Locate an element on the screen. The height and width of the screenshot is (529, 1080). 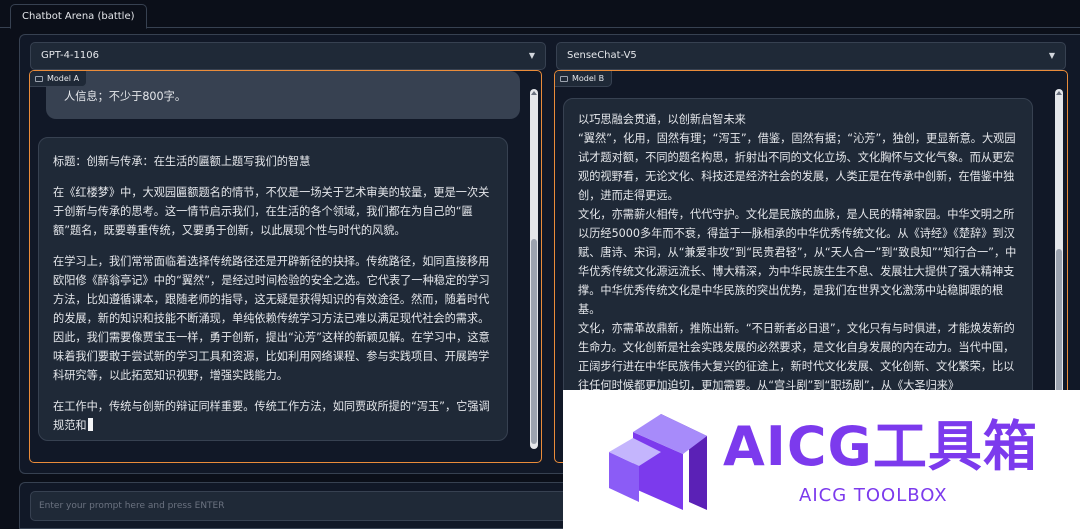
model-a-label-text: Model A is located at coordinates (63, 78).